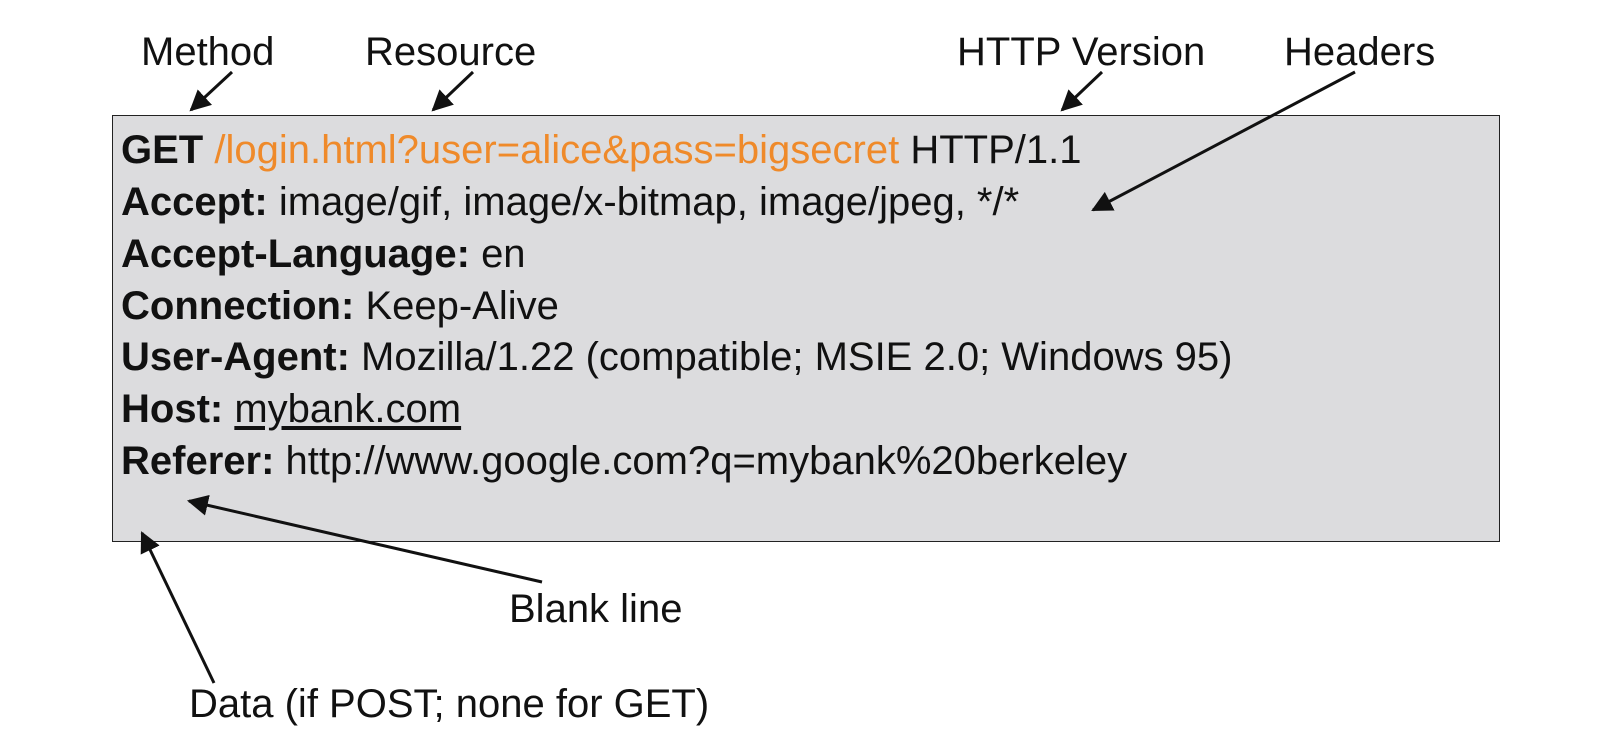 This screenshot has width=1612, height=738. I want to click on http-version-arrow, so click(1082, 91).